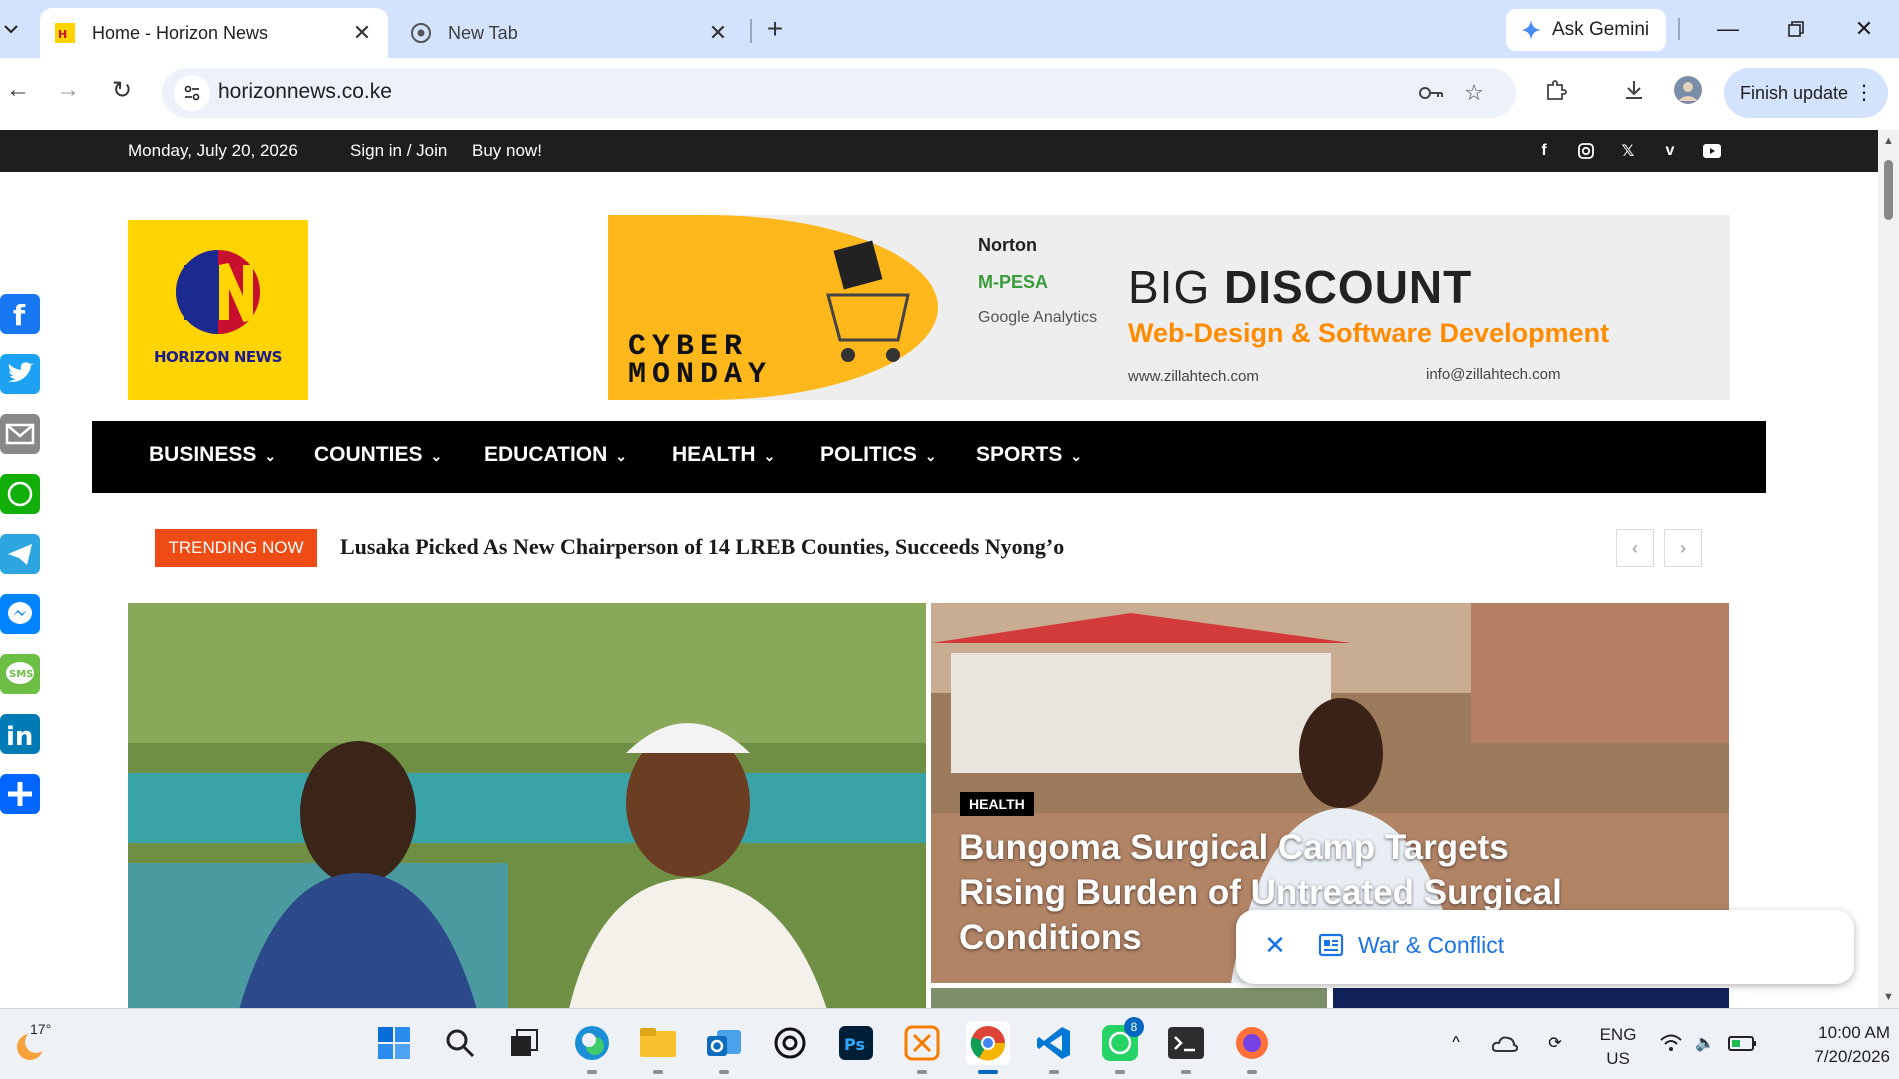 The width and height of the screenshot is (1899, 1079). What do you see at coordinates (507, 151) in the screenshot?
I see `buy-now-link: Buy now!` at bounding box center [507, 151].